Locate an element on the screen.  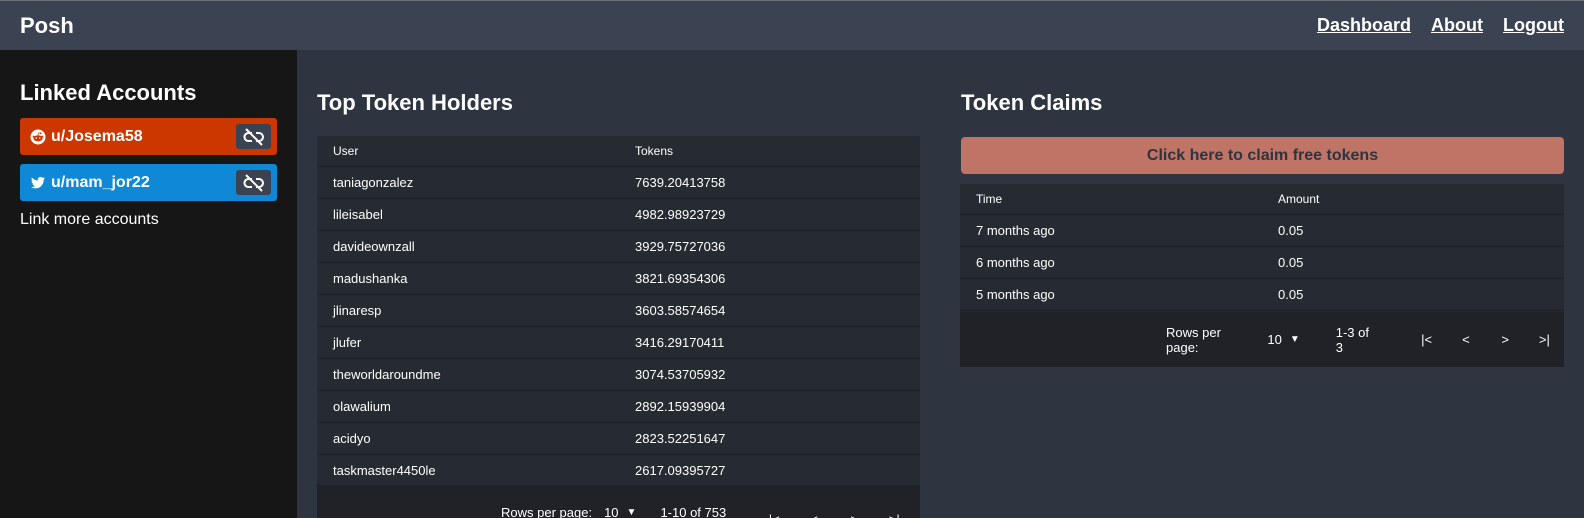
table-row: davideownzall 3929.75727036 is located at coordinates (618, 247).